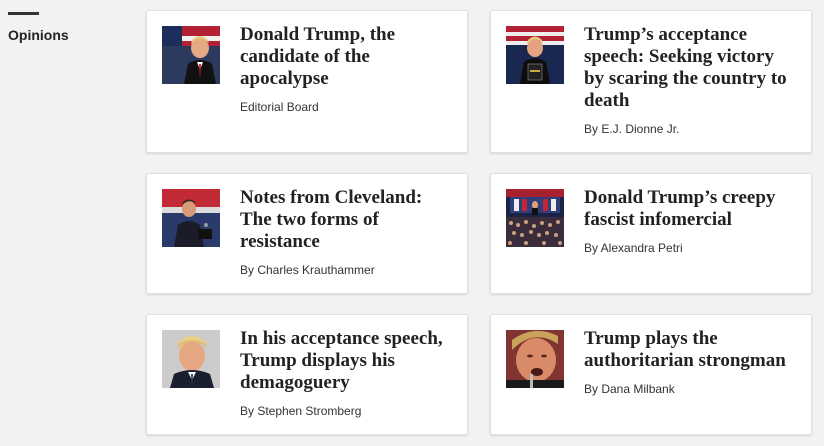 This screenshot has width=824, height=446. I want to click on article-byline: By Charles Krauthammer, so click(307, 270).